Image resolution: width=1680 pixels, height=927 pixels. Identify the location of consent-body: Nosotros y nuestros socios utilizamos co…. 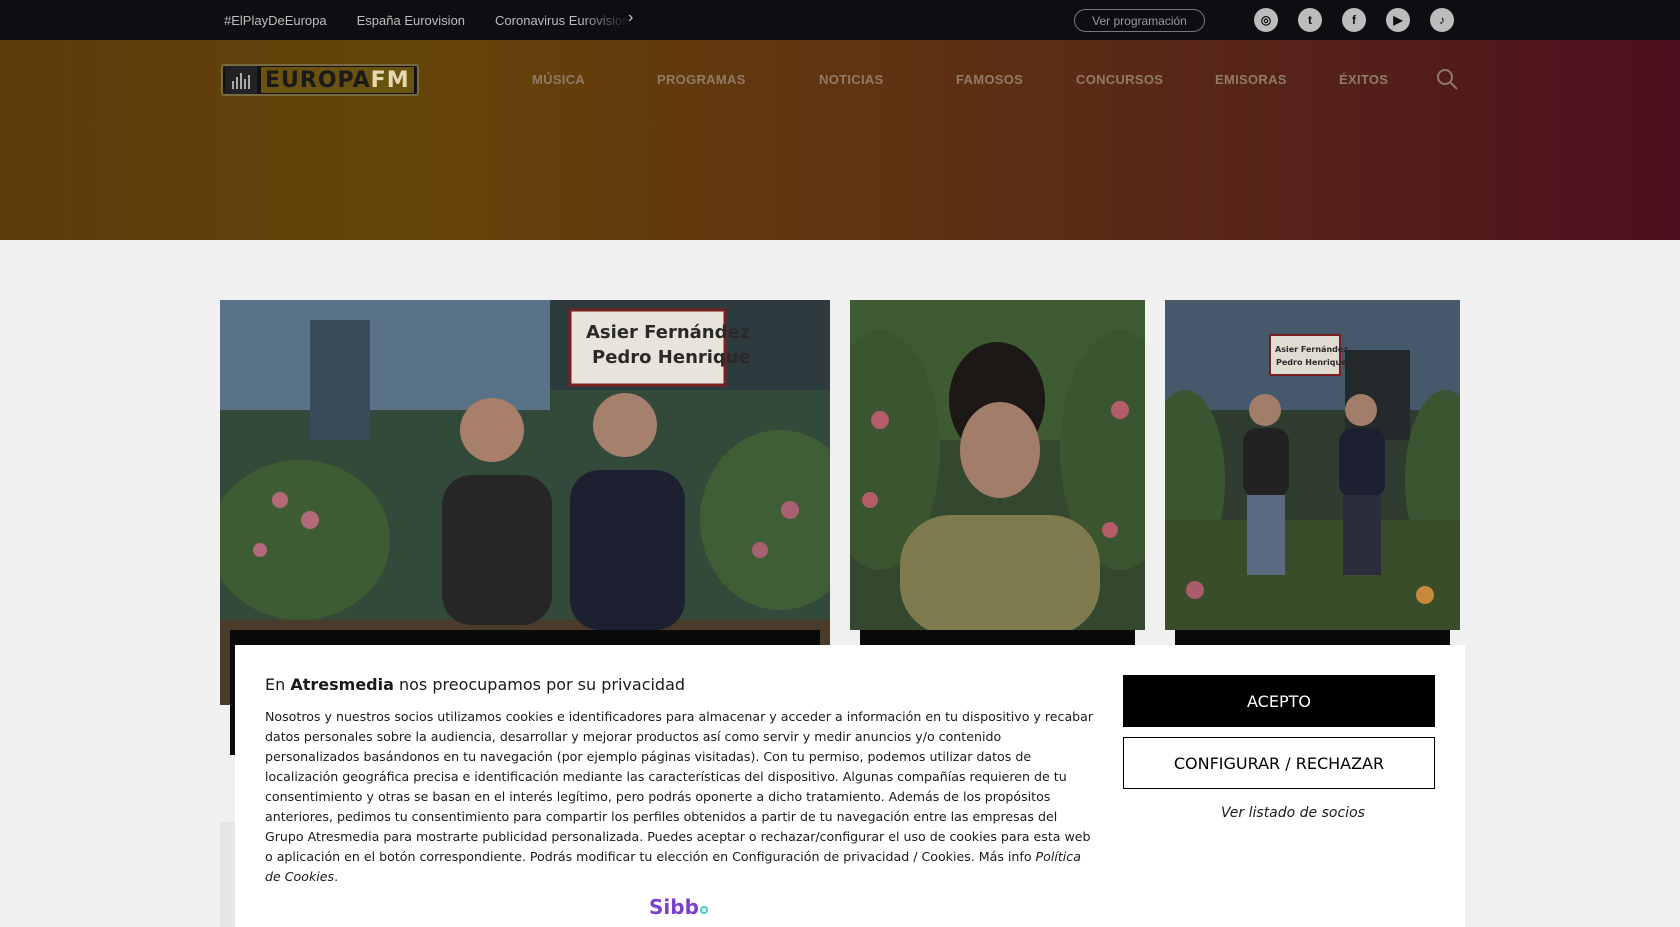
(679, 786).